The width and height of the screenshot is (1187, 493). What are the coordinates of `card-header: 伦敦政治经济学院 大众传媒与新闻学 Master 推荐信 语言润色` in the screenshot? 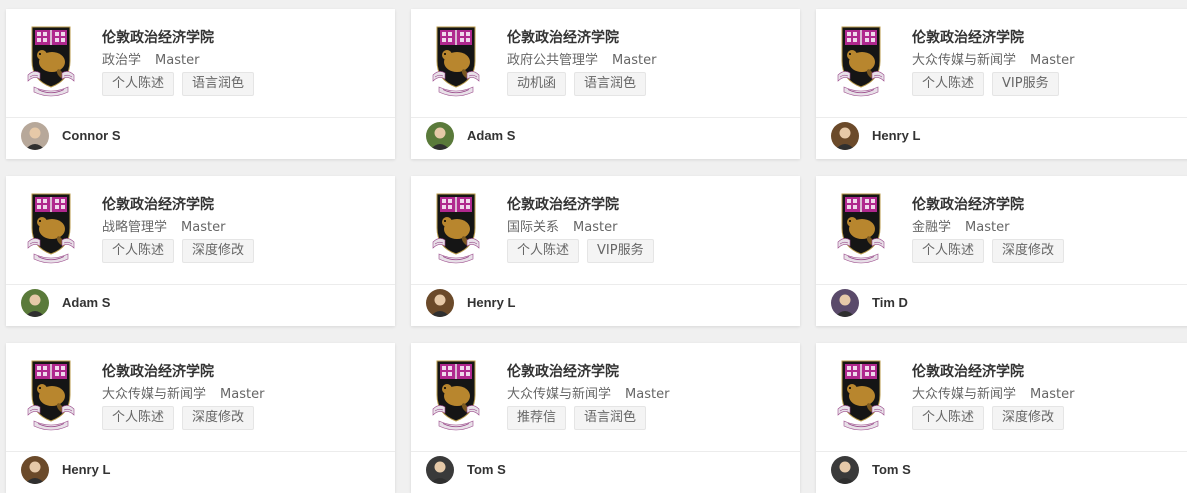 It's located at (605, 397).